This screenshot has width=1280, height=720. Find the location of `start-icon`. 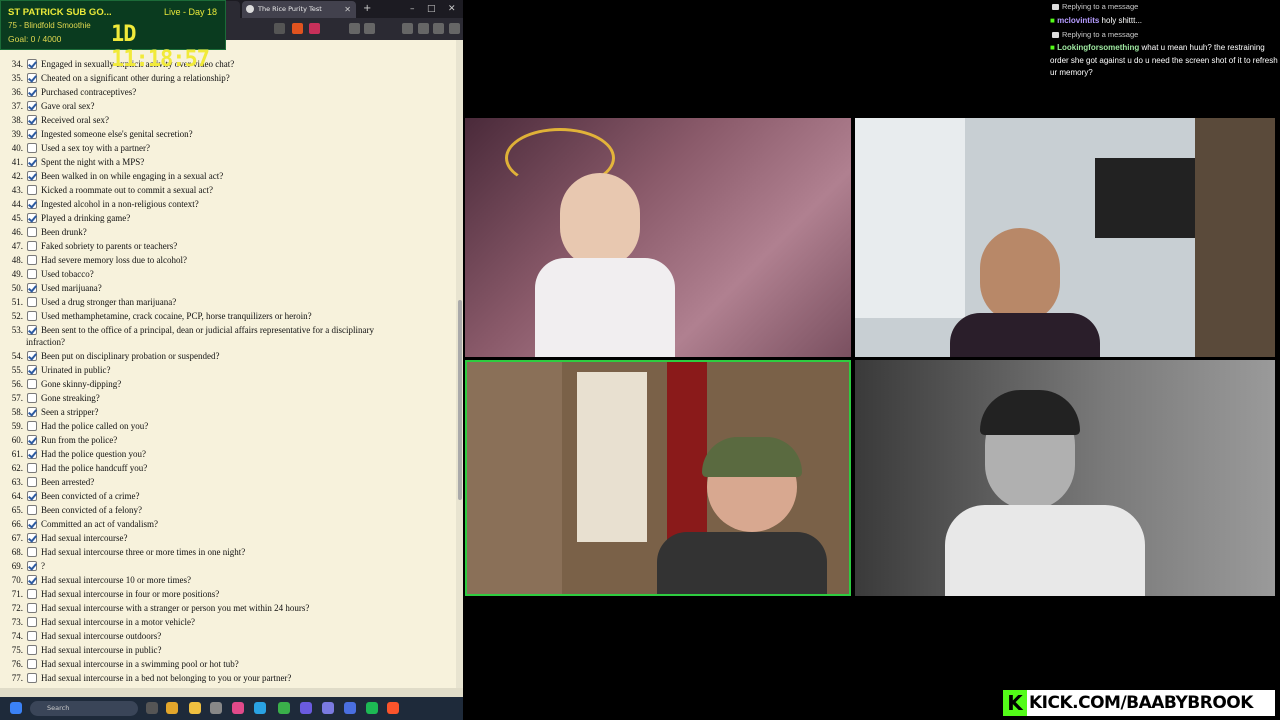

start-icon is located at coordinates (16, 708).